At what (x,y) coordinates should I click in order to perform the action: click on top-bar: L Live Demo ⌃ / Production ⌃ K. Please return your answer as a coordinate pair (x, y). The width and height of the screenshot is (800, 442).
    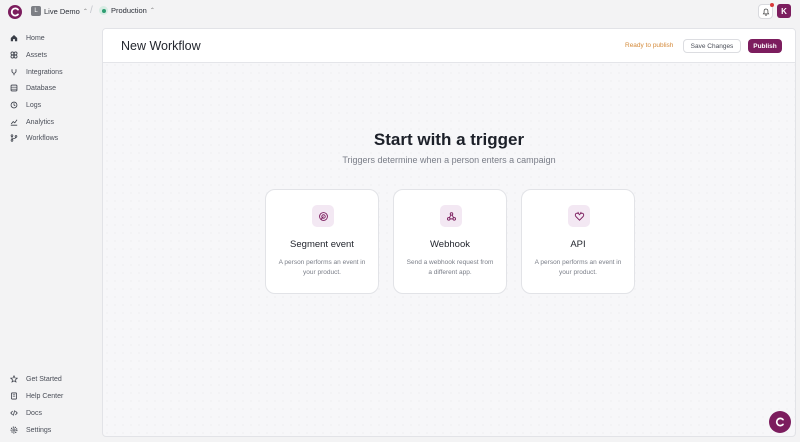
    Looking at the image, I should click on (400, 12).